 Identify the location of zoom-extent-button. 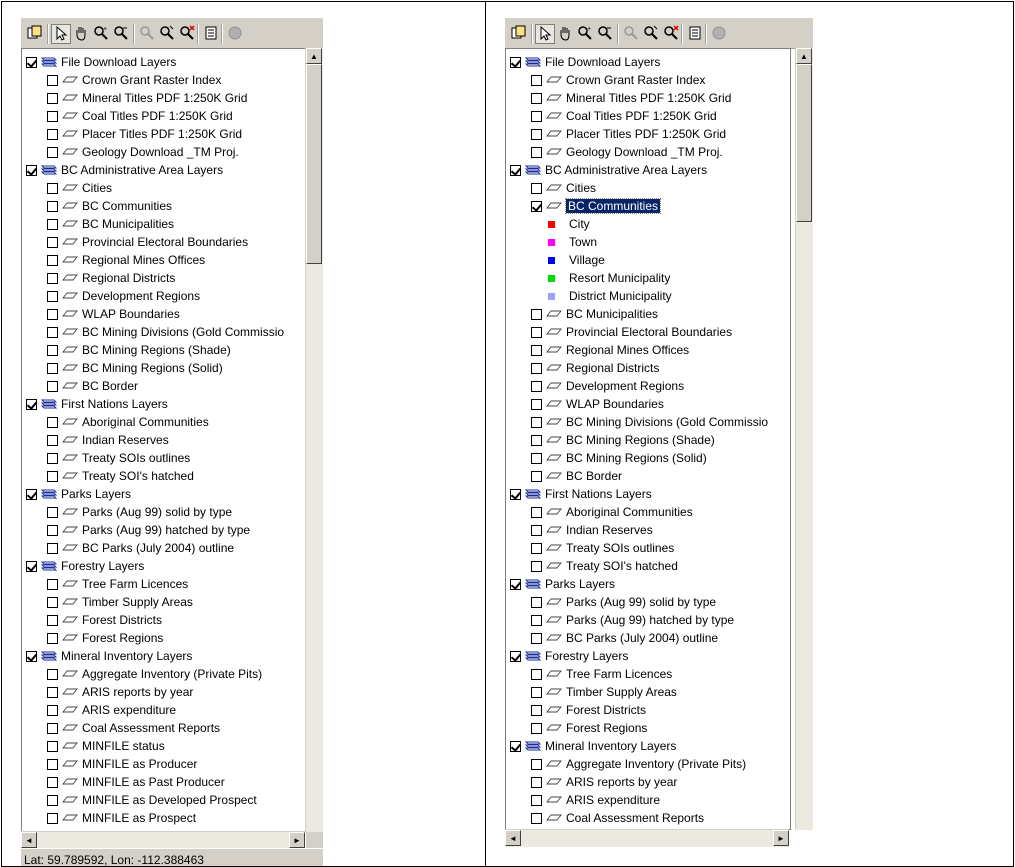
(651, 34).